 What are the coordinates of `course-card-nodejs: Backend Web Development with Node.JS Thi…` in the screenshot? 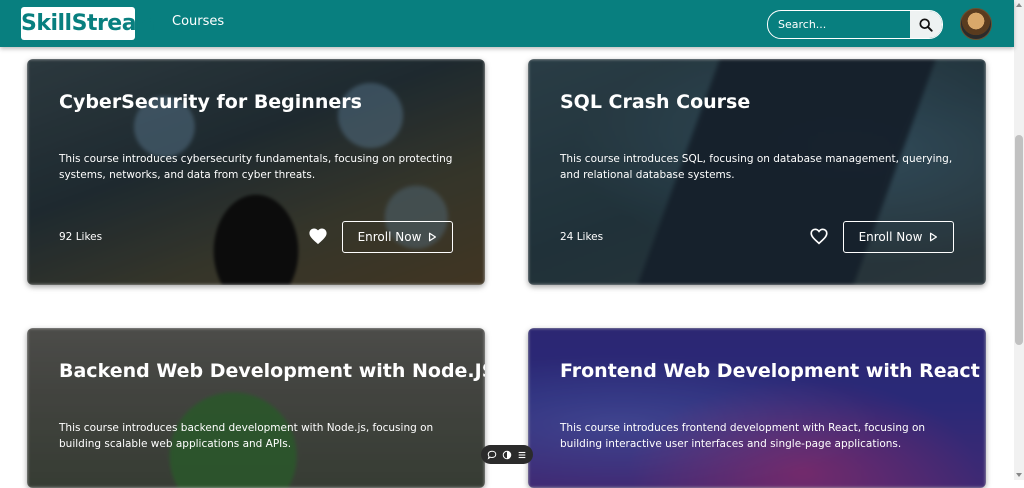 It's located at (256, 408).